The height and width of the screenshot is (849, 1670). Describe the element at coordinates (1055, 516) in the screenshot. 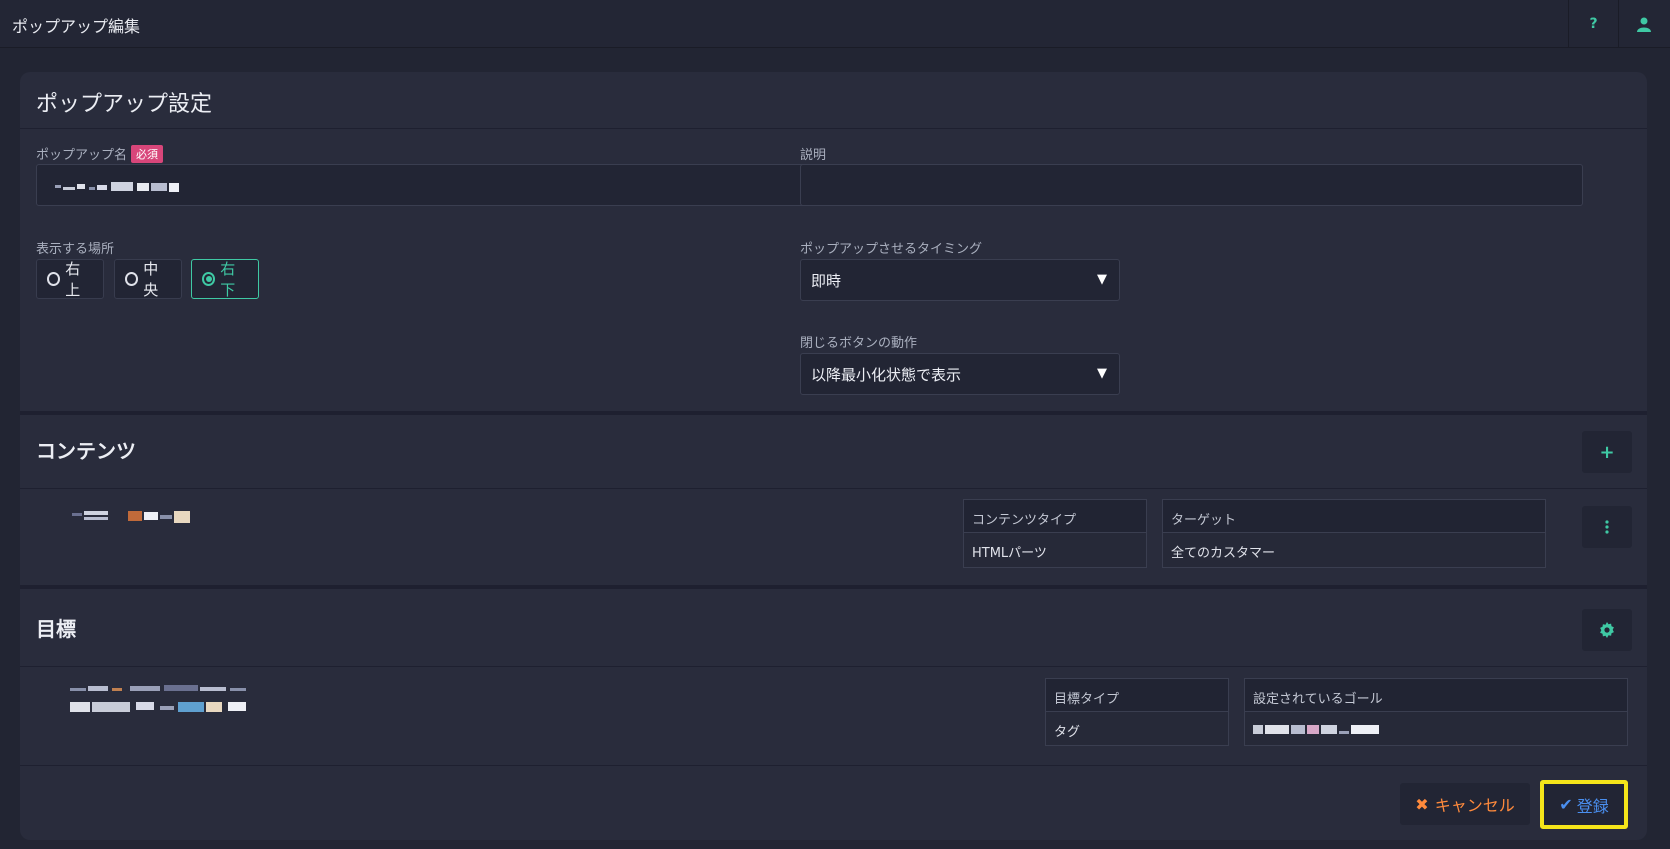

I see `content-type-header: コンテンツタイプ` at that location.